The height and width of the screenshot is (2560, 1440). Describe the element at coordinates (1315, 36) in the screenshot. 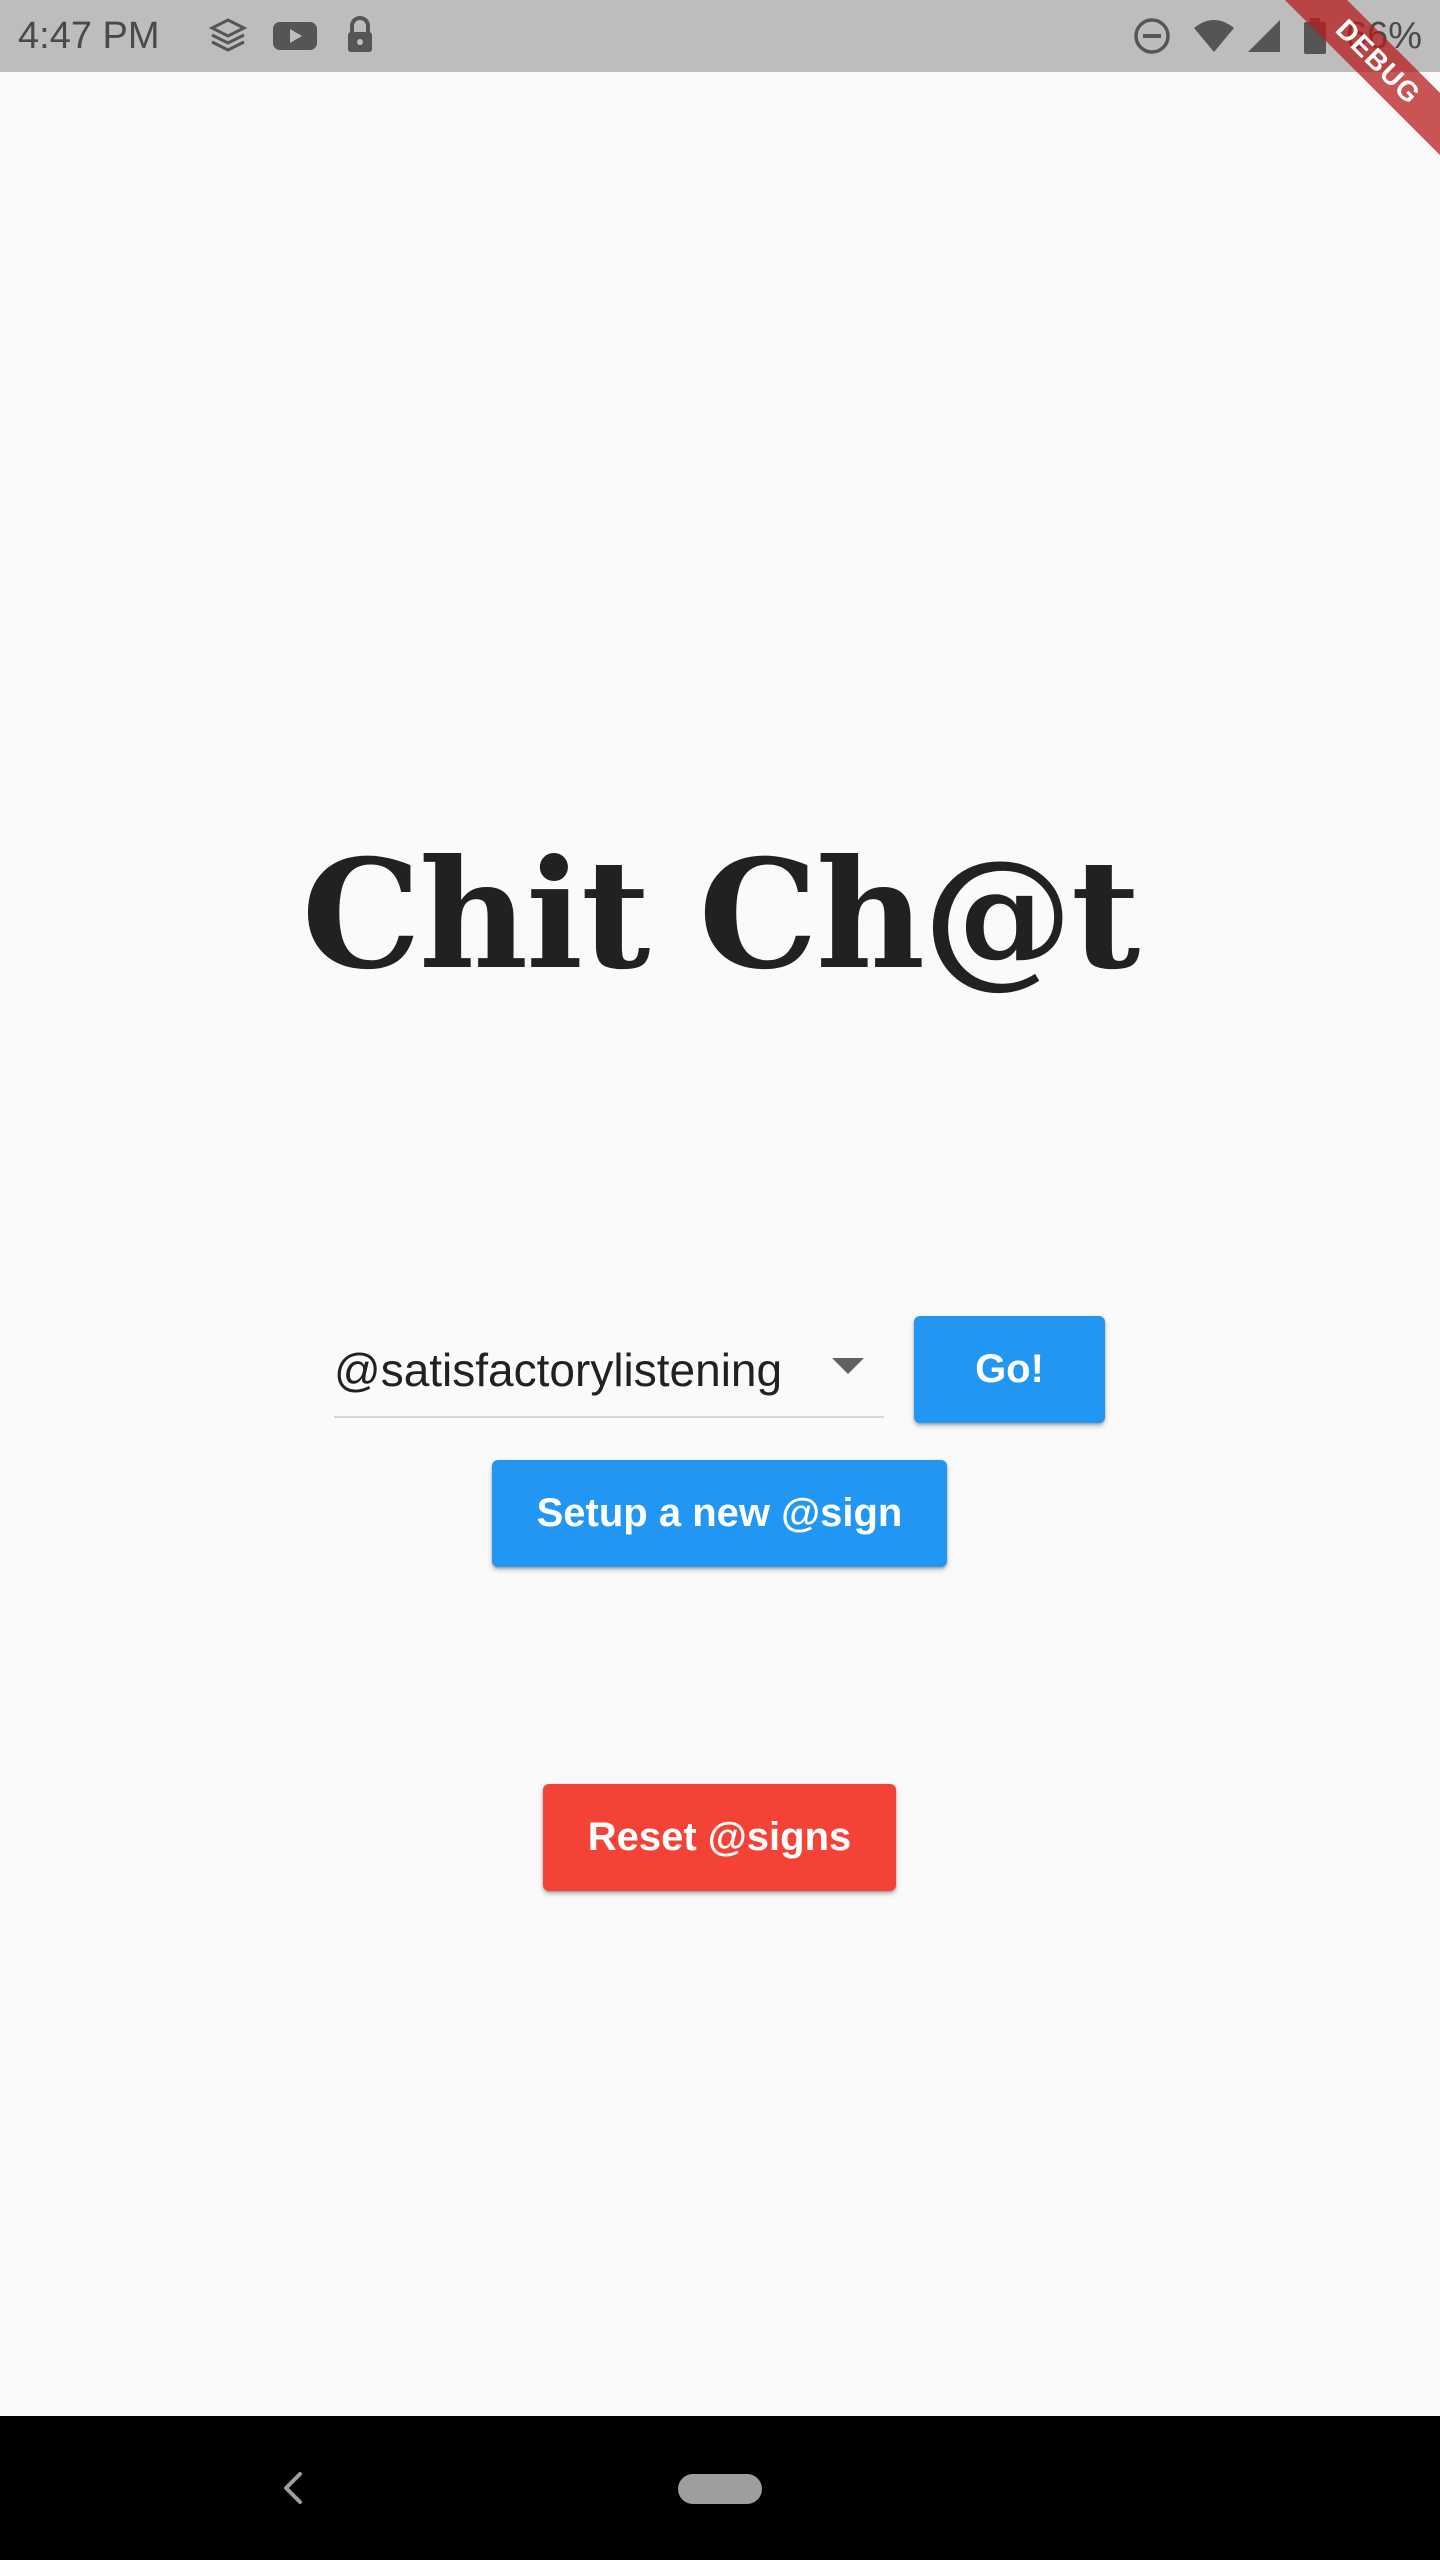

I see `battery-icon` at that location.